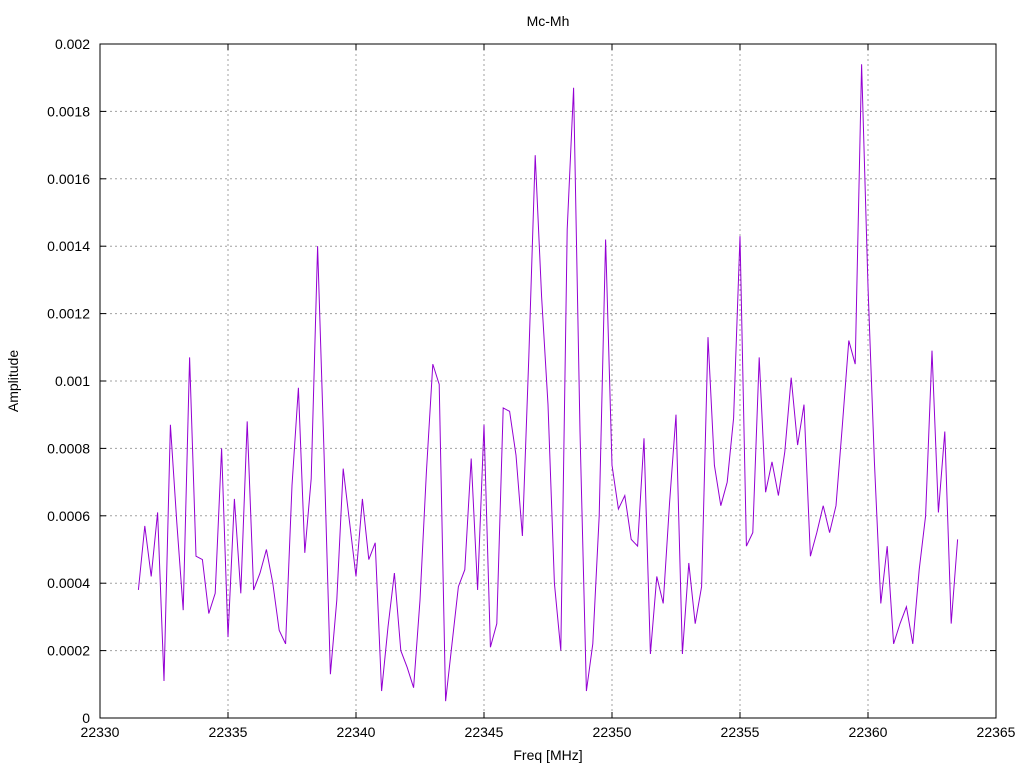  I want to click on y-tick-label: 0.002, so click(72, 44).